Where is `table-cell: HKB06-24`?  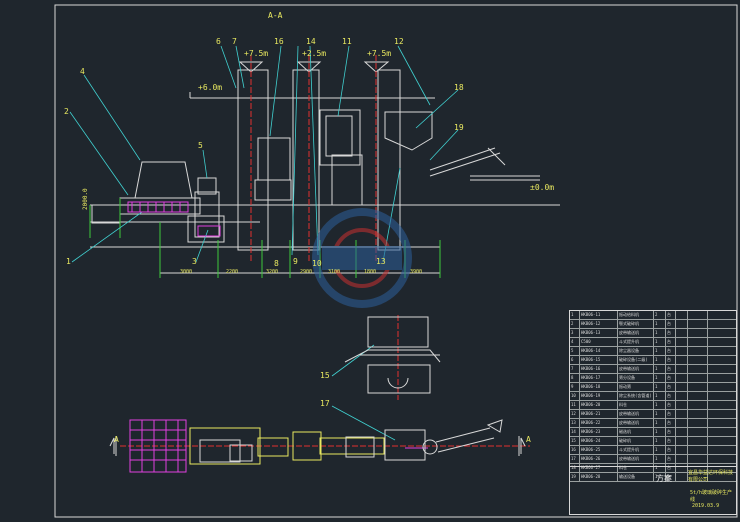 table-cell: HKB06-24 is located at coordinates (599, 441).